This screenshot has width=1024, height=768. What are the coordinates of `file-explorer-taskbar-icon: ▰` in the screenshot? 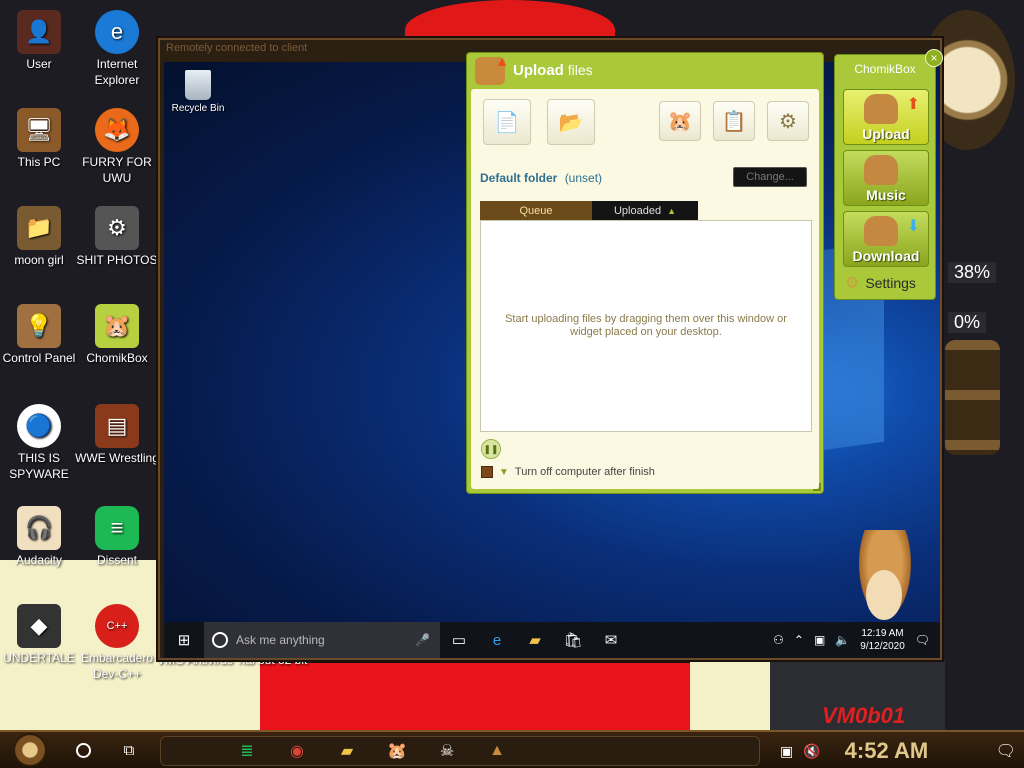 It's located at (347, 751).